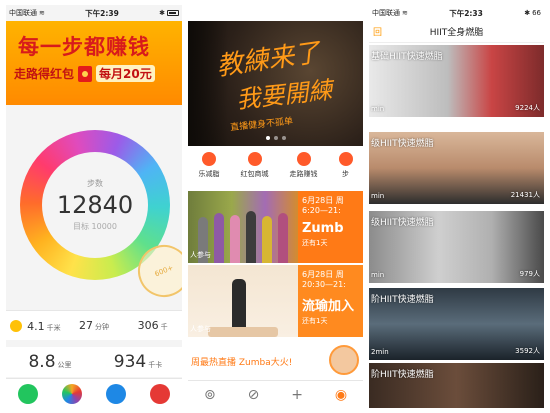  I want to click on status-bar: 中国联通 ≋ 下午2:39 ✱, so click(94, 13).